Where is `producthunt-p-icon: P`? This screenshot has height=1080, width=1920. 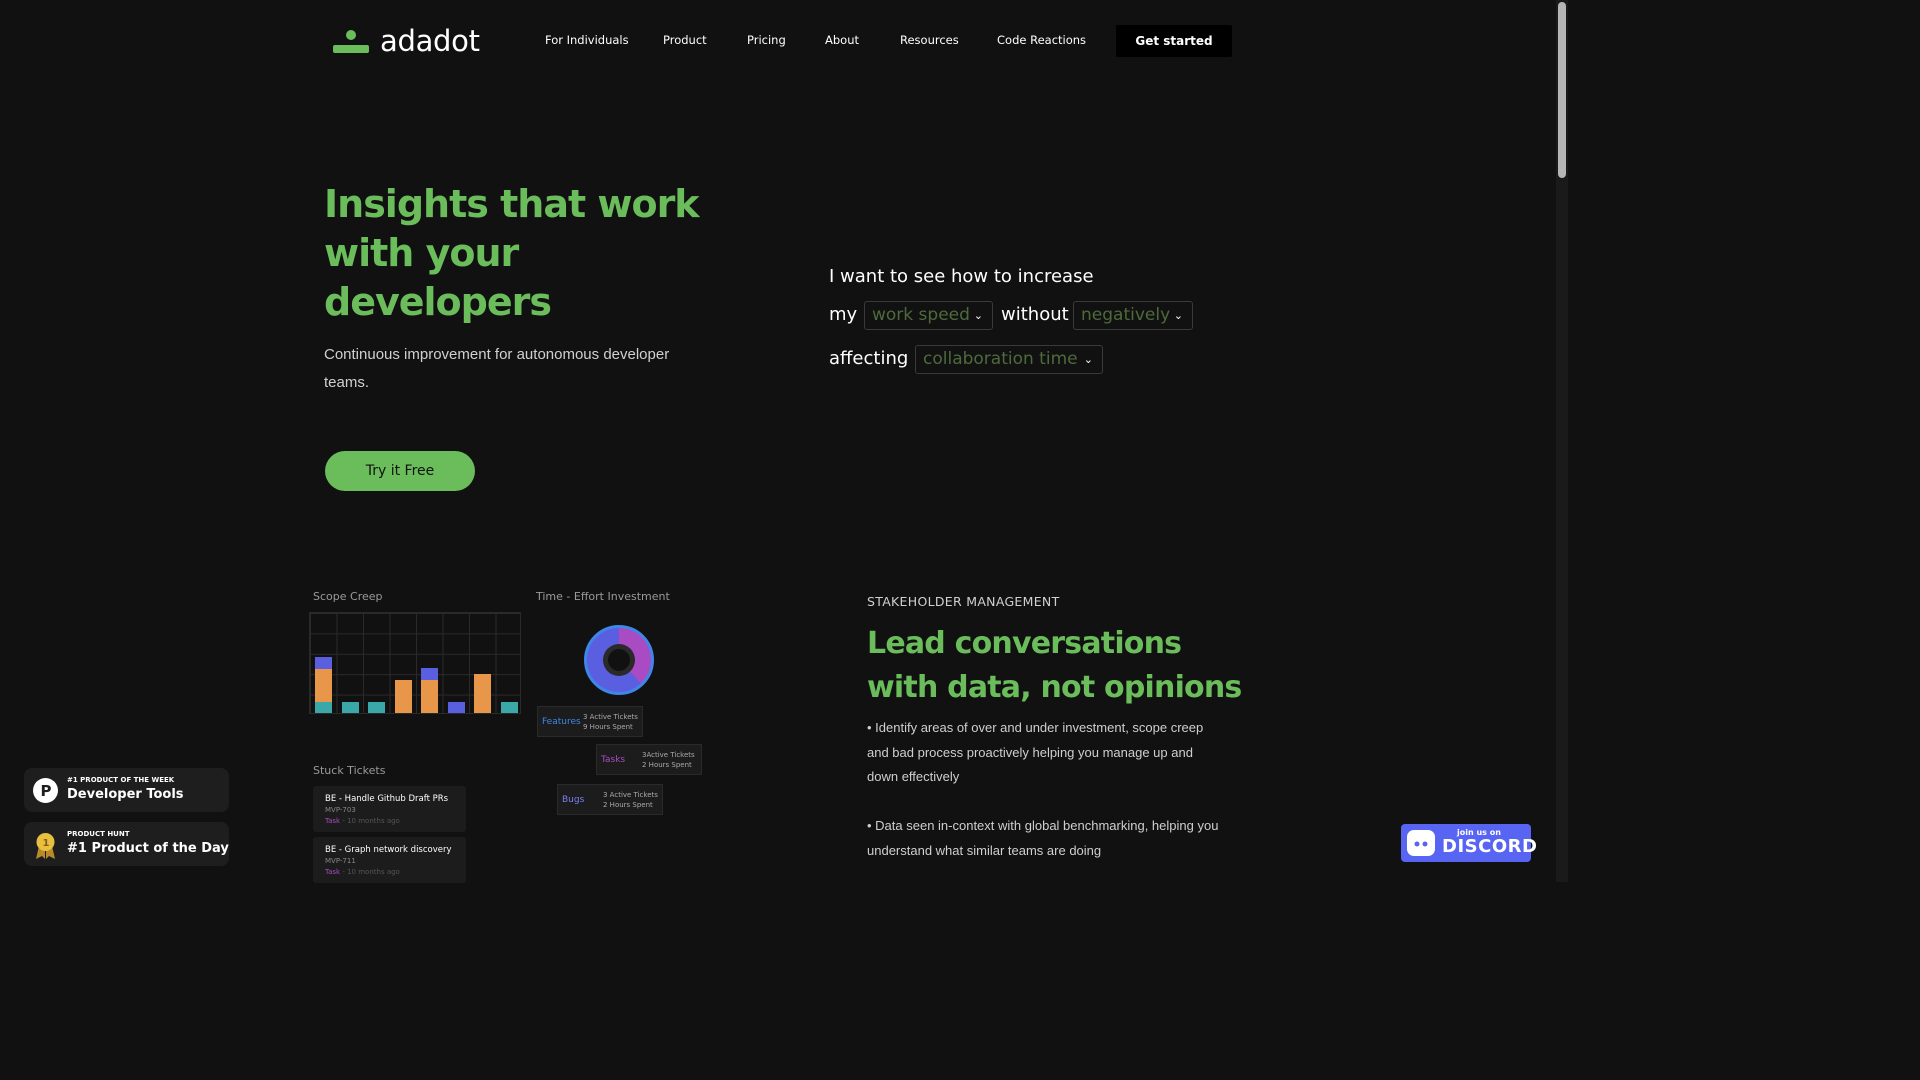
producthunt-p-icon: P is located at coordinates (45, 790).